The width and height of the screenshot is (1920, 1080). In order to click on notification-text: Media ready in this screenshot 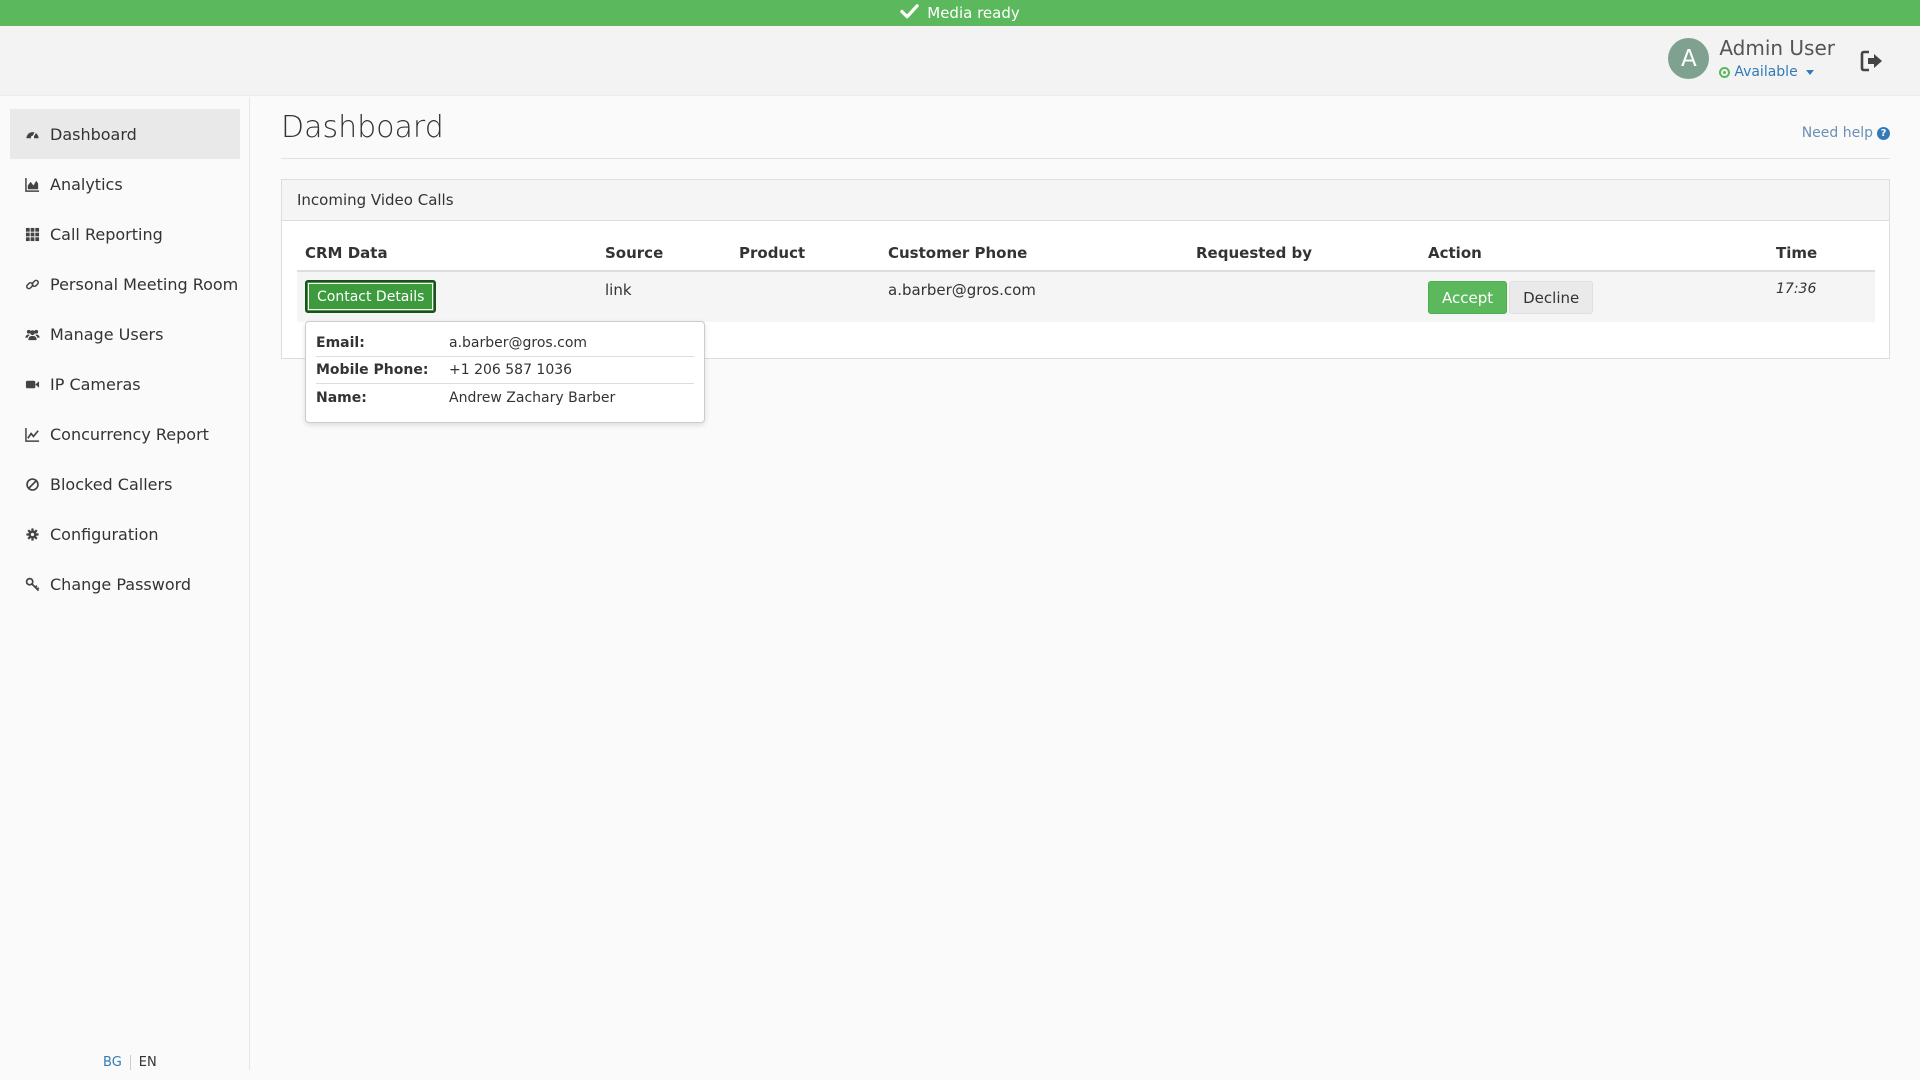, I will do `click(973, 13)`.